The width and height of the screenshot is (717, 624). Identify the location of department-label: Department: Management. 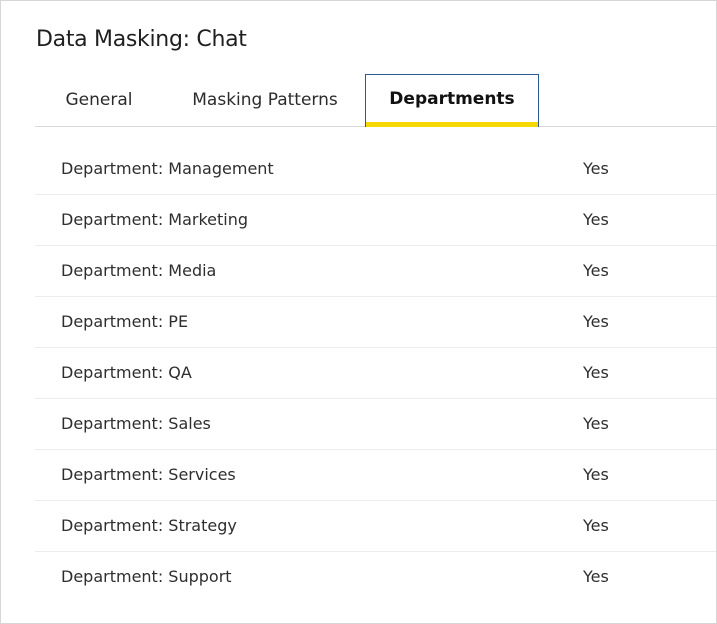
(167, 168).